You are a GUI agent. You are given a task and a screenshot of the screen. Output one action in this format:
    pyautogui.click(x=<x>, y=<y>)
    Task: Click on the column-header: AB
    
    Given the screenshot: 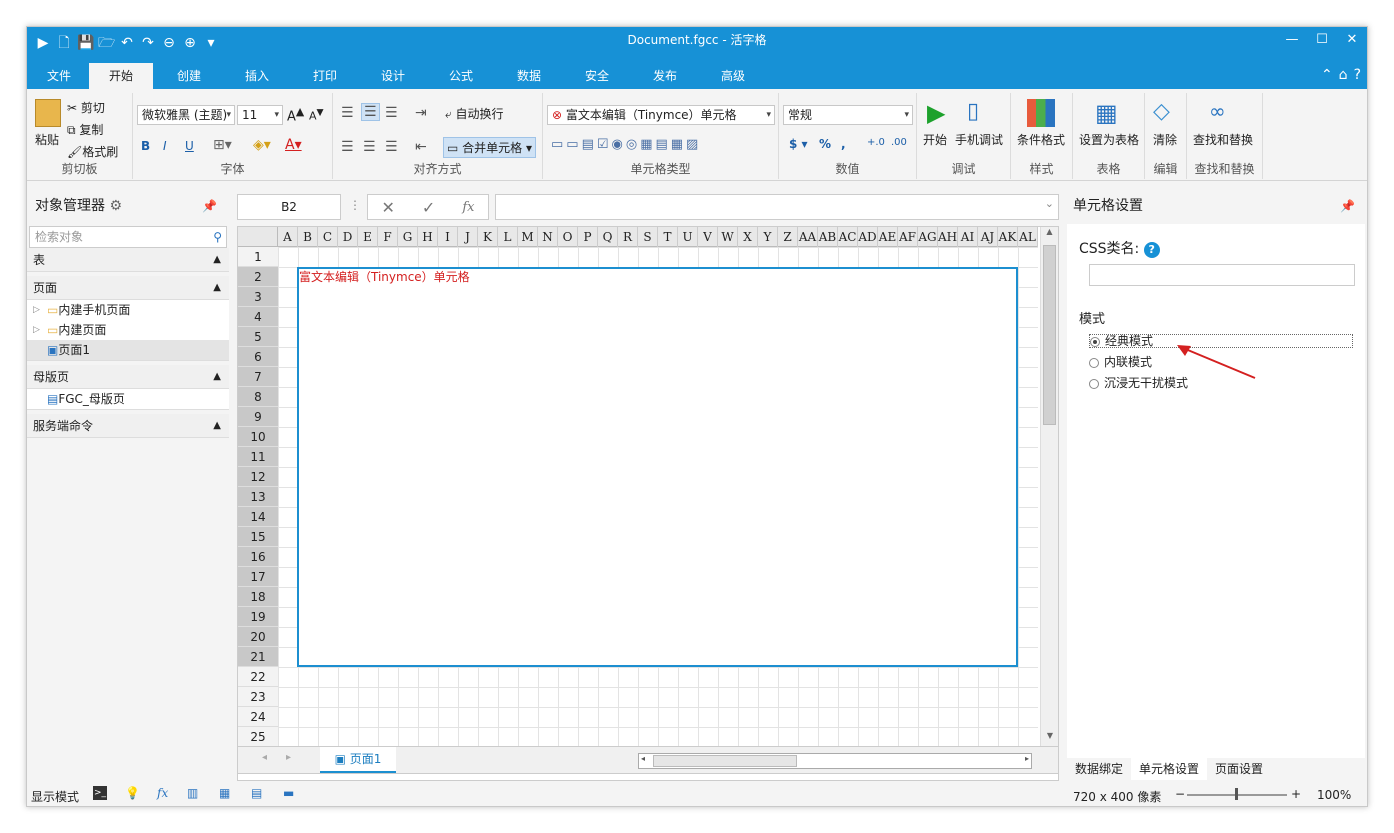 What is the action you would take?
    pyautogui.click(x=828, y=237)
    